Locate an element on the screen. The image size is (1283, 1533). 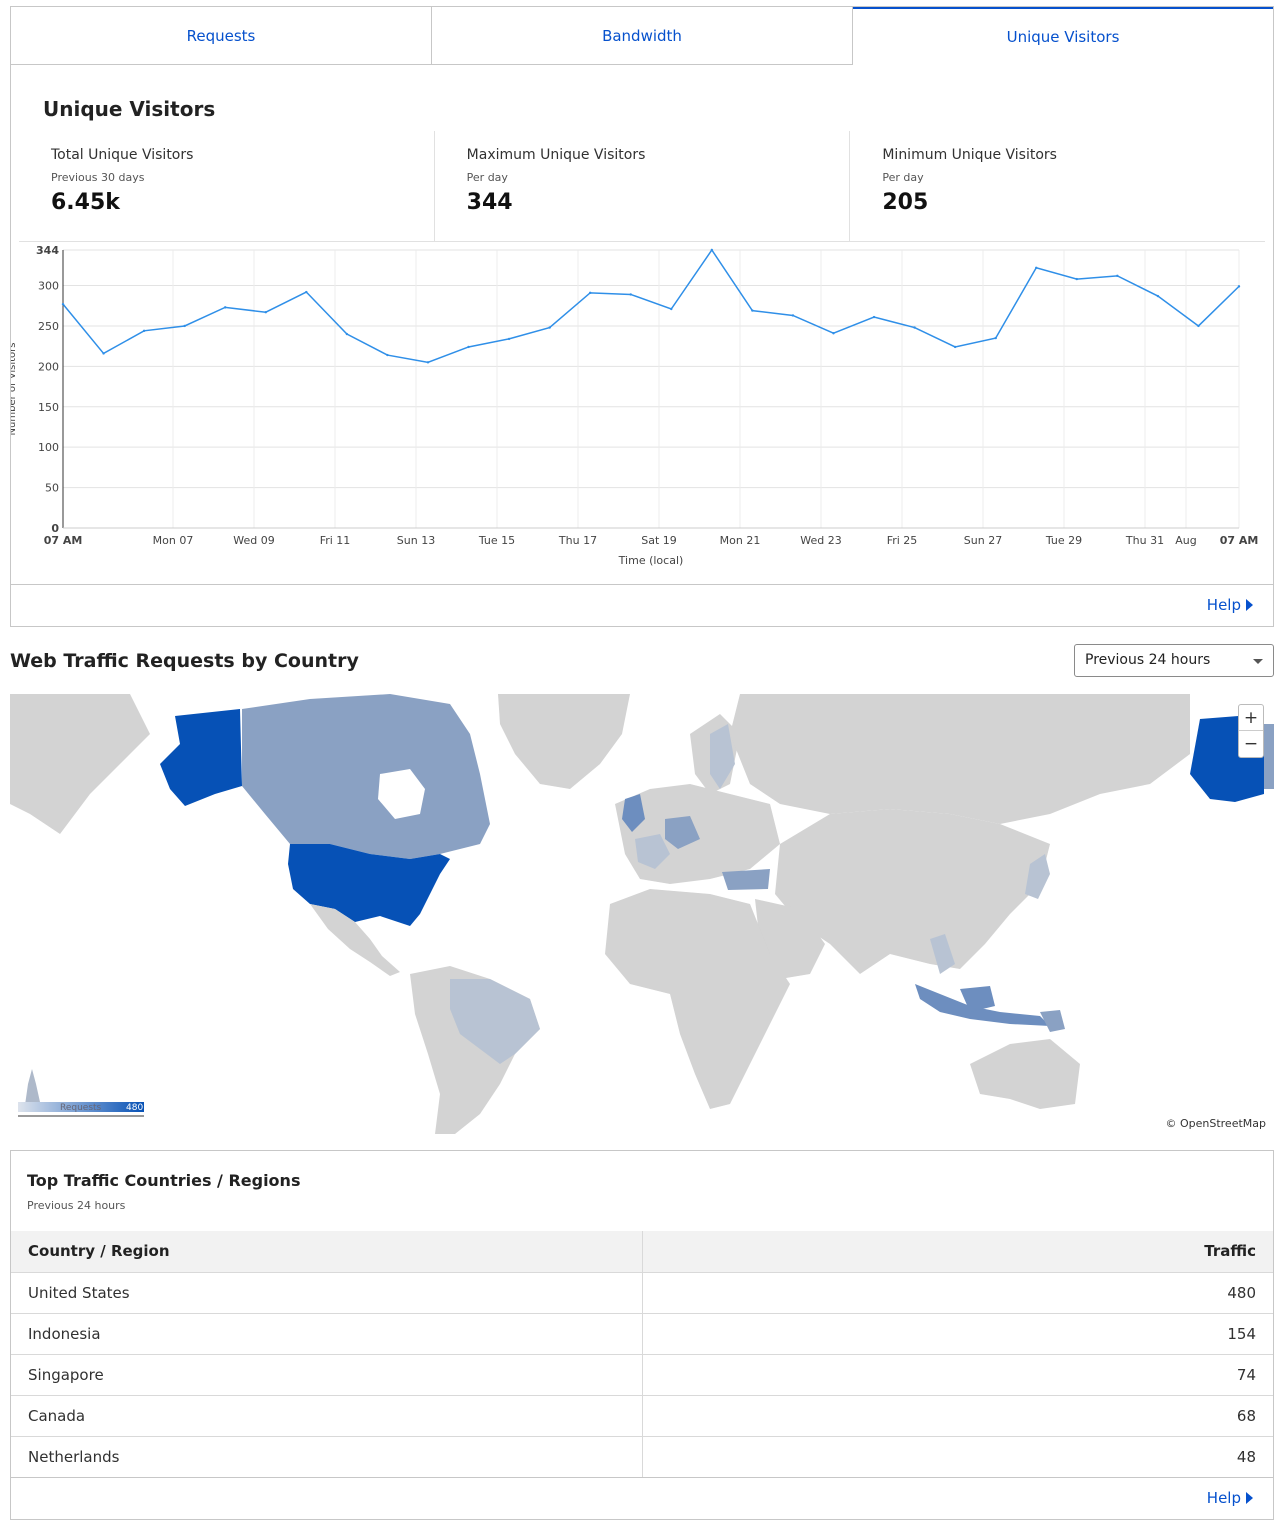
y-tick-label: 344 is located at coordinates (47, 250).